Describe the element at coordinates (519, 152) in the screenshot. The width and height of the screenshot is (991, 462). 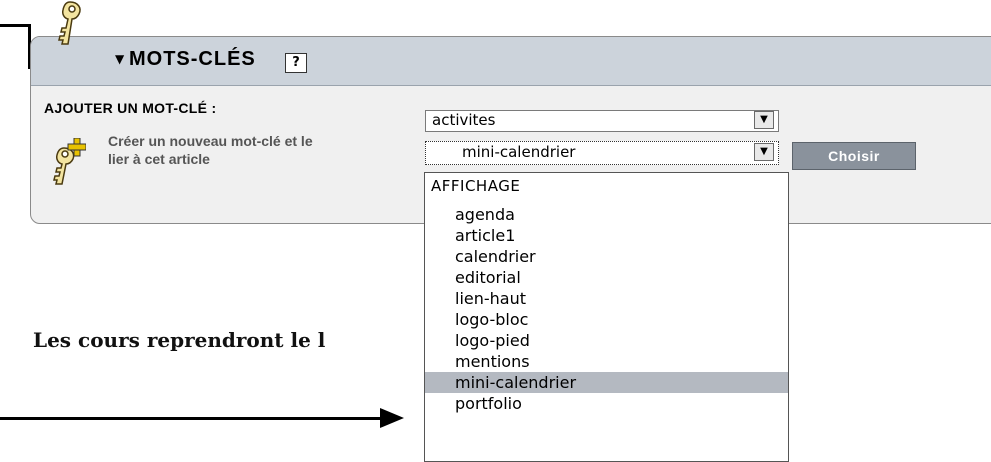
I see `keyword-select-value: mini-calendrier` at that location.